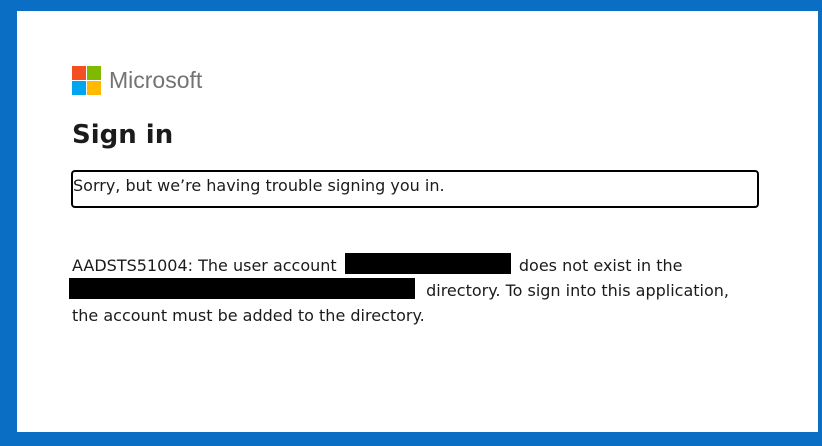 This screenshot has height=446, width=822. I want to click on microsoft-logo: Microsoft, so click(137, 80).